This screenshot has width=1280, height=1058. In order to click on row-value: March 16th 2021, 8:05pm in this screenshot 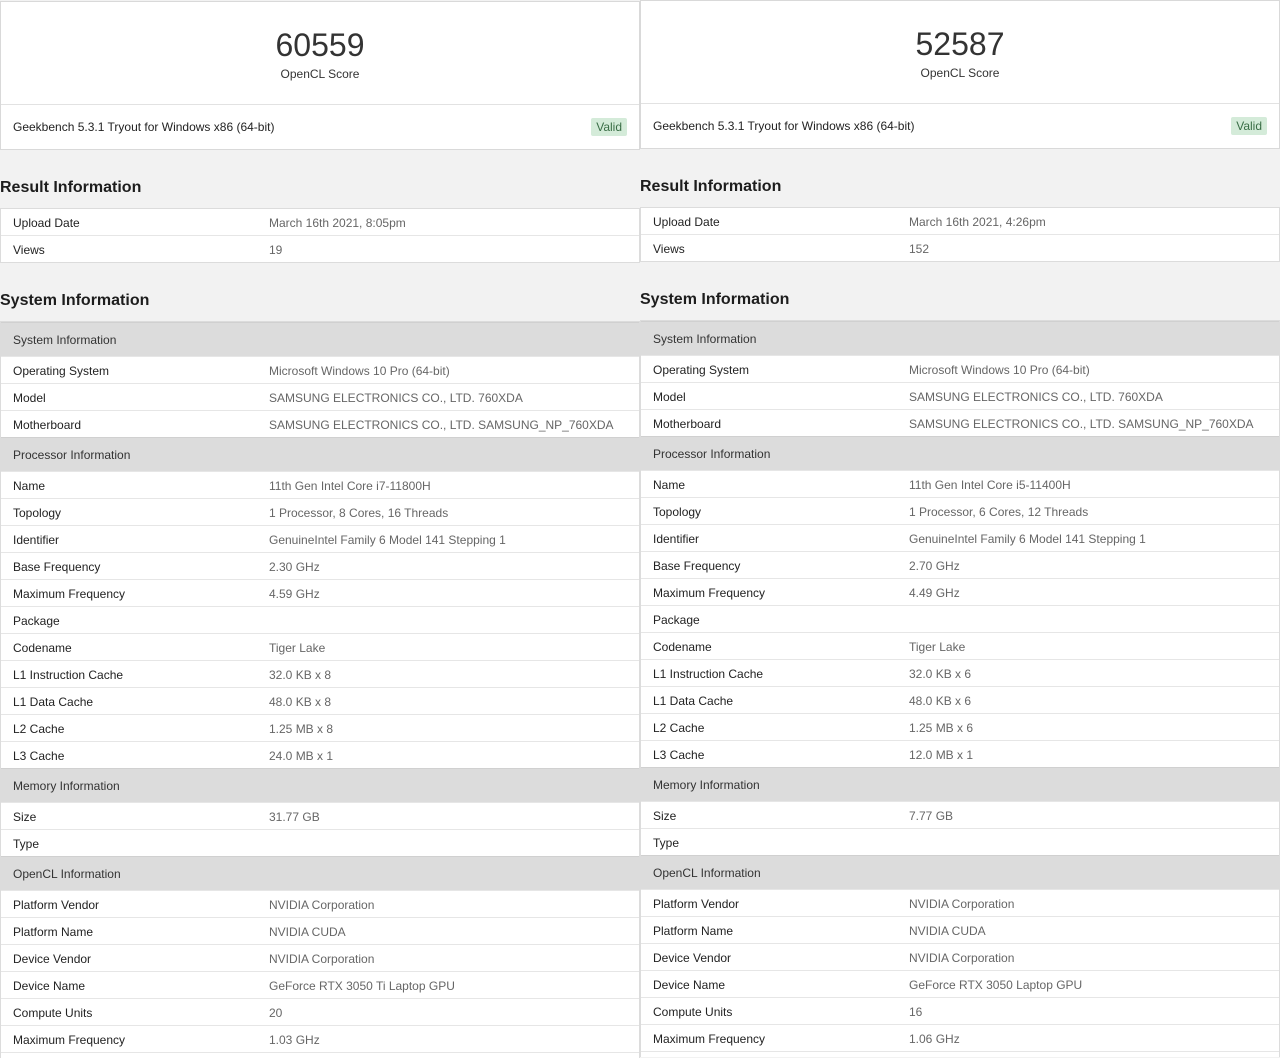, I will do `click(337, 223)`.